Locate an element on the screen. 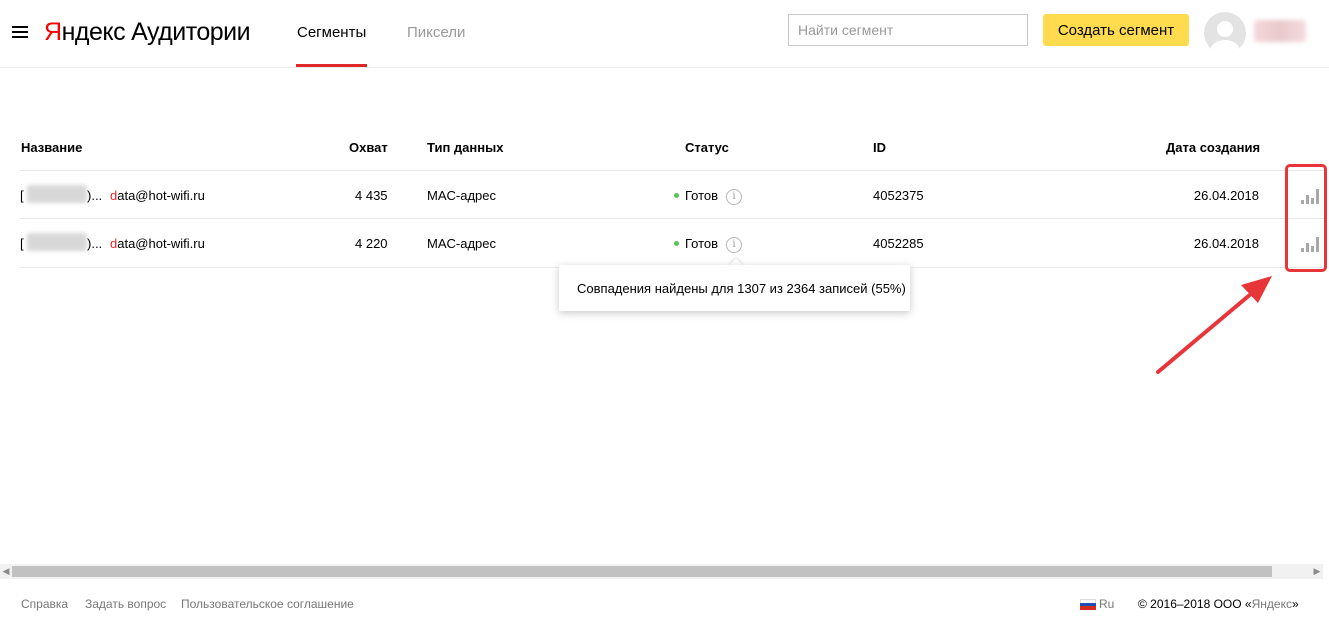  logo-first-letter: Я is located at coordinates (53, 32).